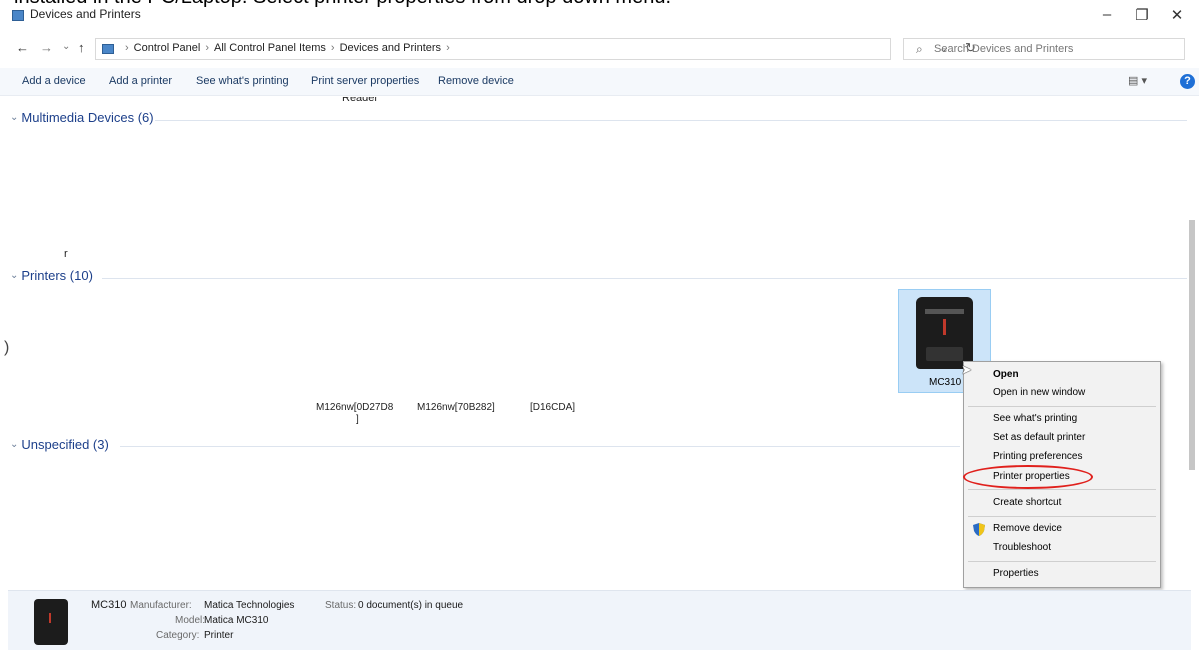  What do you see at coordinates (1038, 456) in the screenshot?
I see `menu-item-printing-preferences: Printing preferences` at bounding box center [1038, 456].